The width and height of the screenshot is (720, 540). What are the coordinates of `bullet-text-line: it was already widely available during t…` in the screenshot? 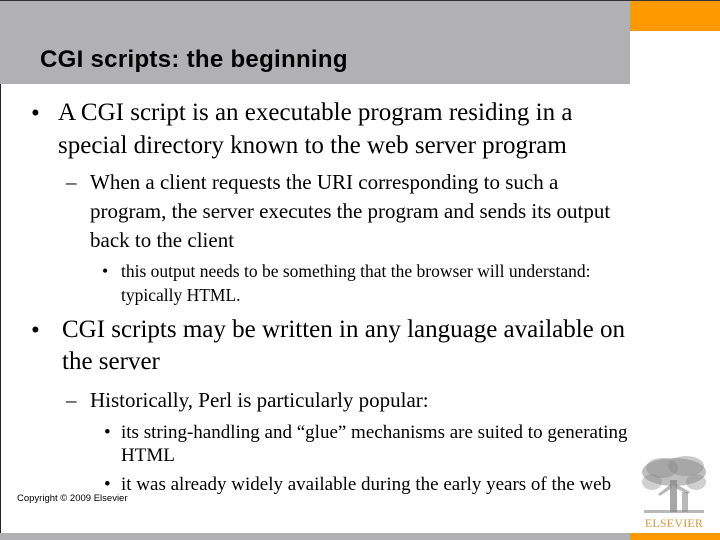 It's located at (366, 484).